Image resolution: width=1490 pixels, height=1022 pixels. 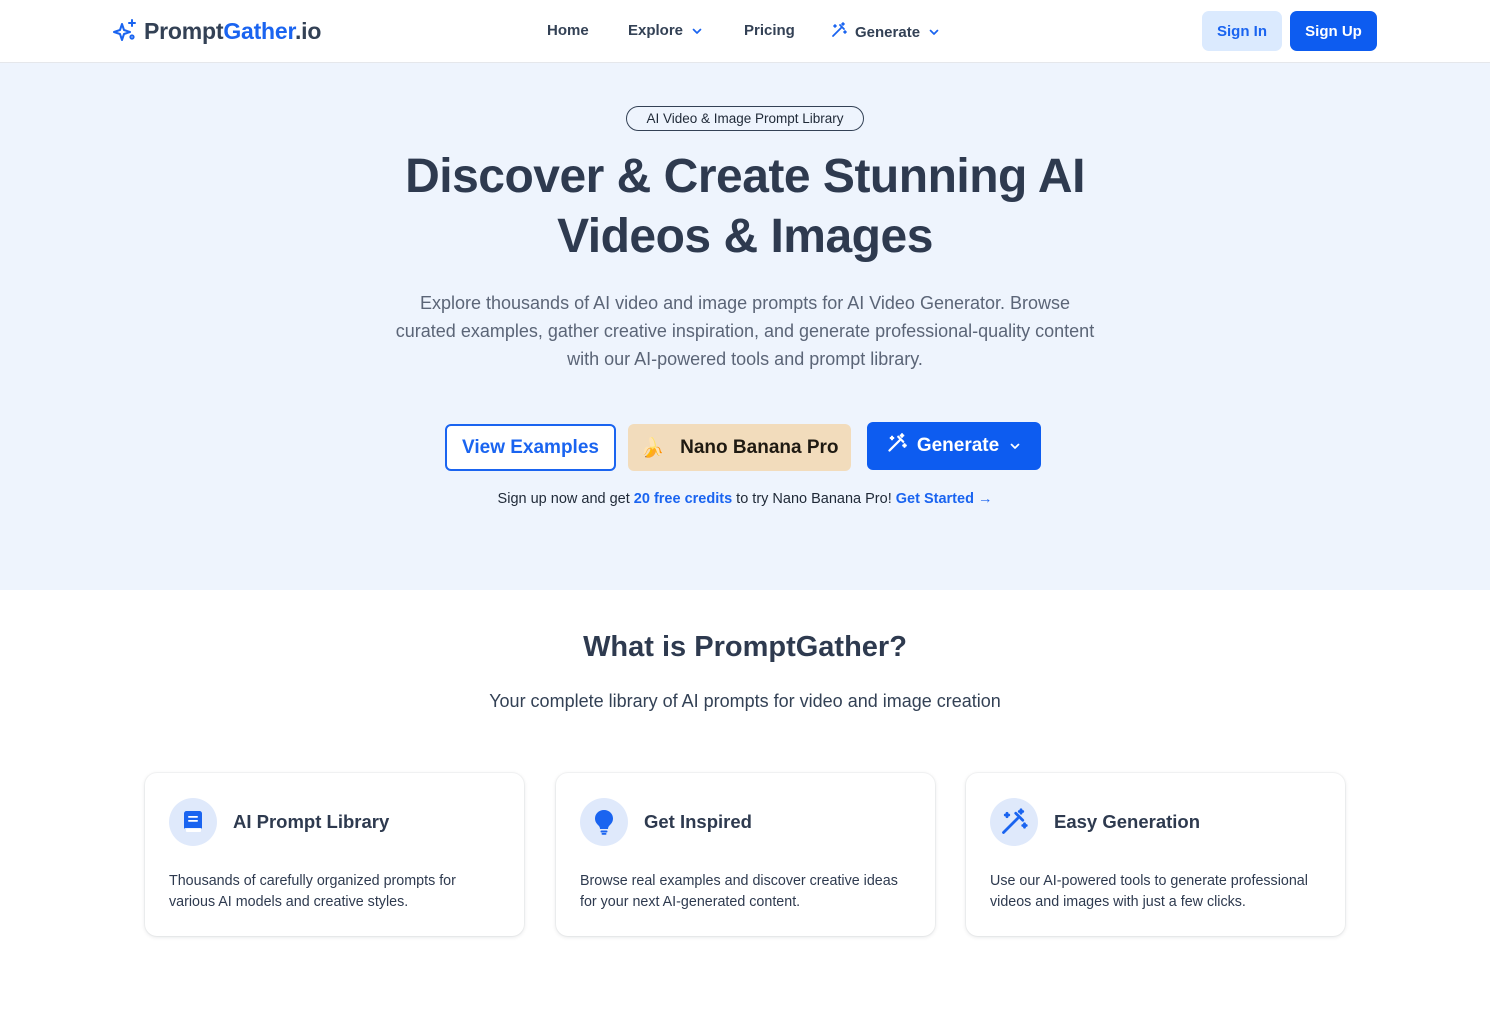 I want to click on nav-generate-label: Generate, so click(x=888, y=32).